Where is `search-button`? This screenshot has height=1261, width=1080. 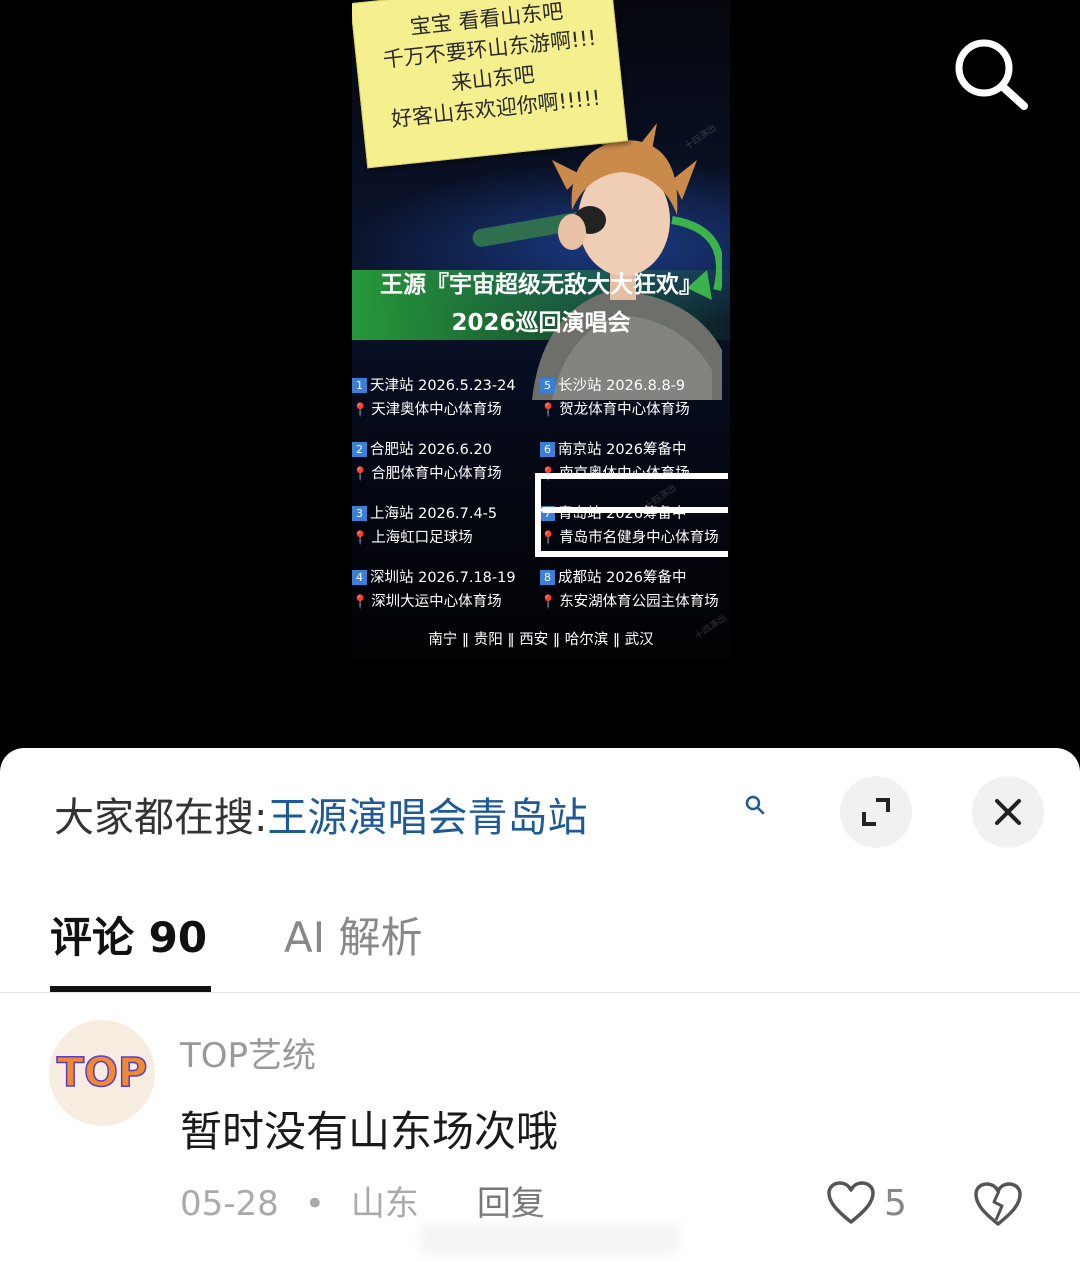 search-button is located at coordinates (992, 73).